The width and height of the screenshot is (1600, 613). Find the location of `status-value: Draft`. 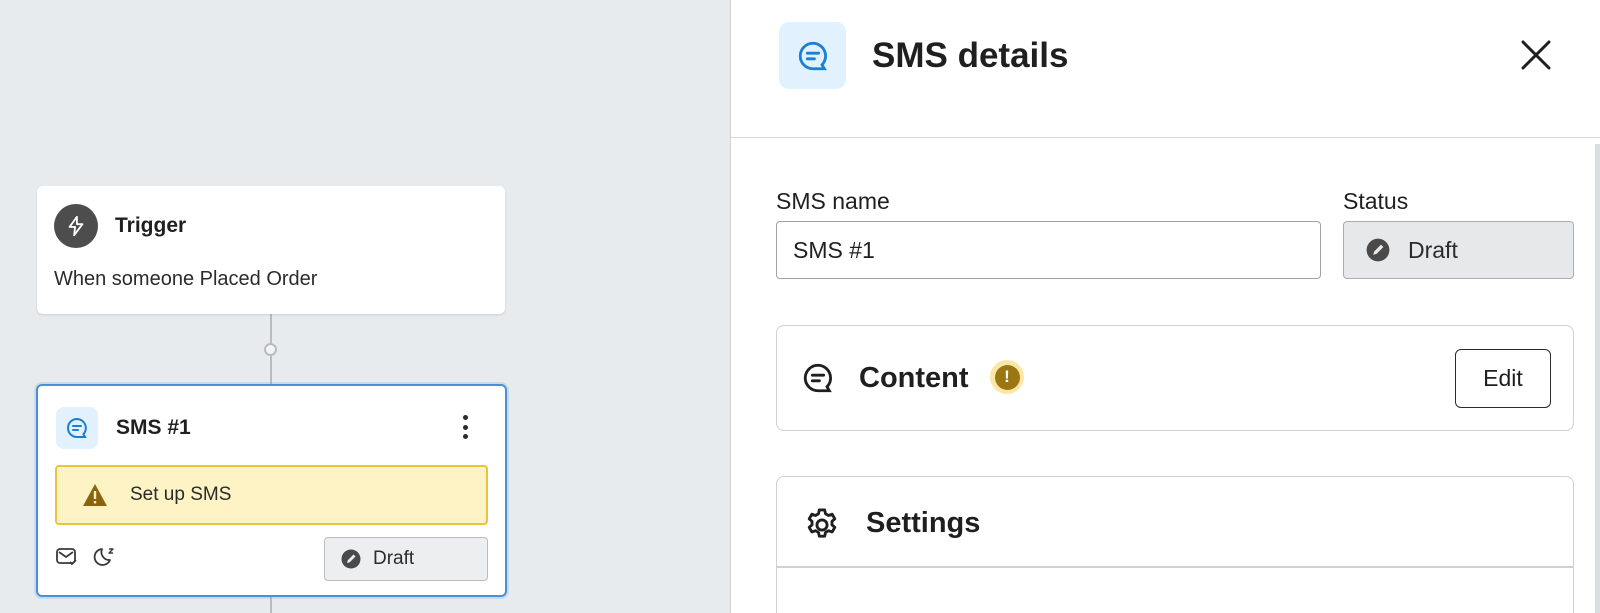

status-value: Draft is located at coordinates (1433, 249).